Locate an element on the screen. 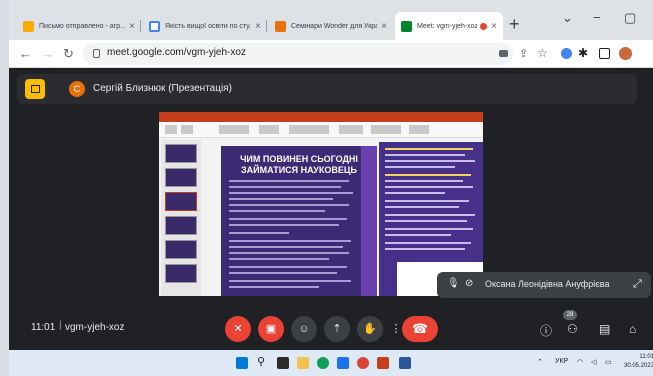 Image resolution: width=653 pixels, height=376 pixels. edge-browser-icon is located at coordinates (323, 363).